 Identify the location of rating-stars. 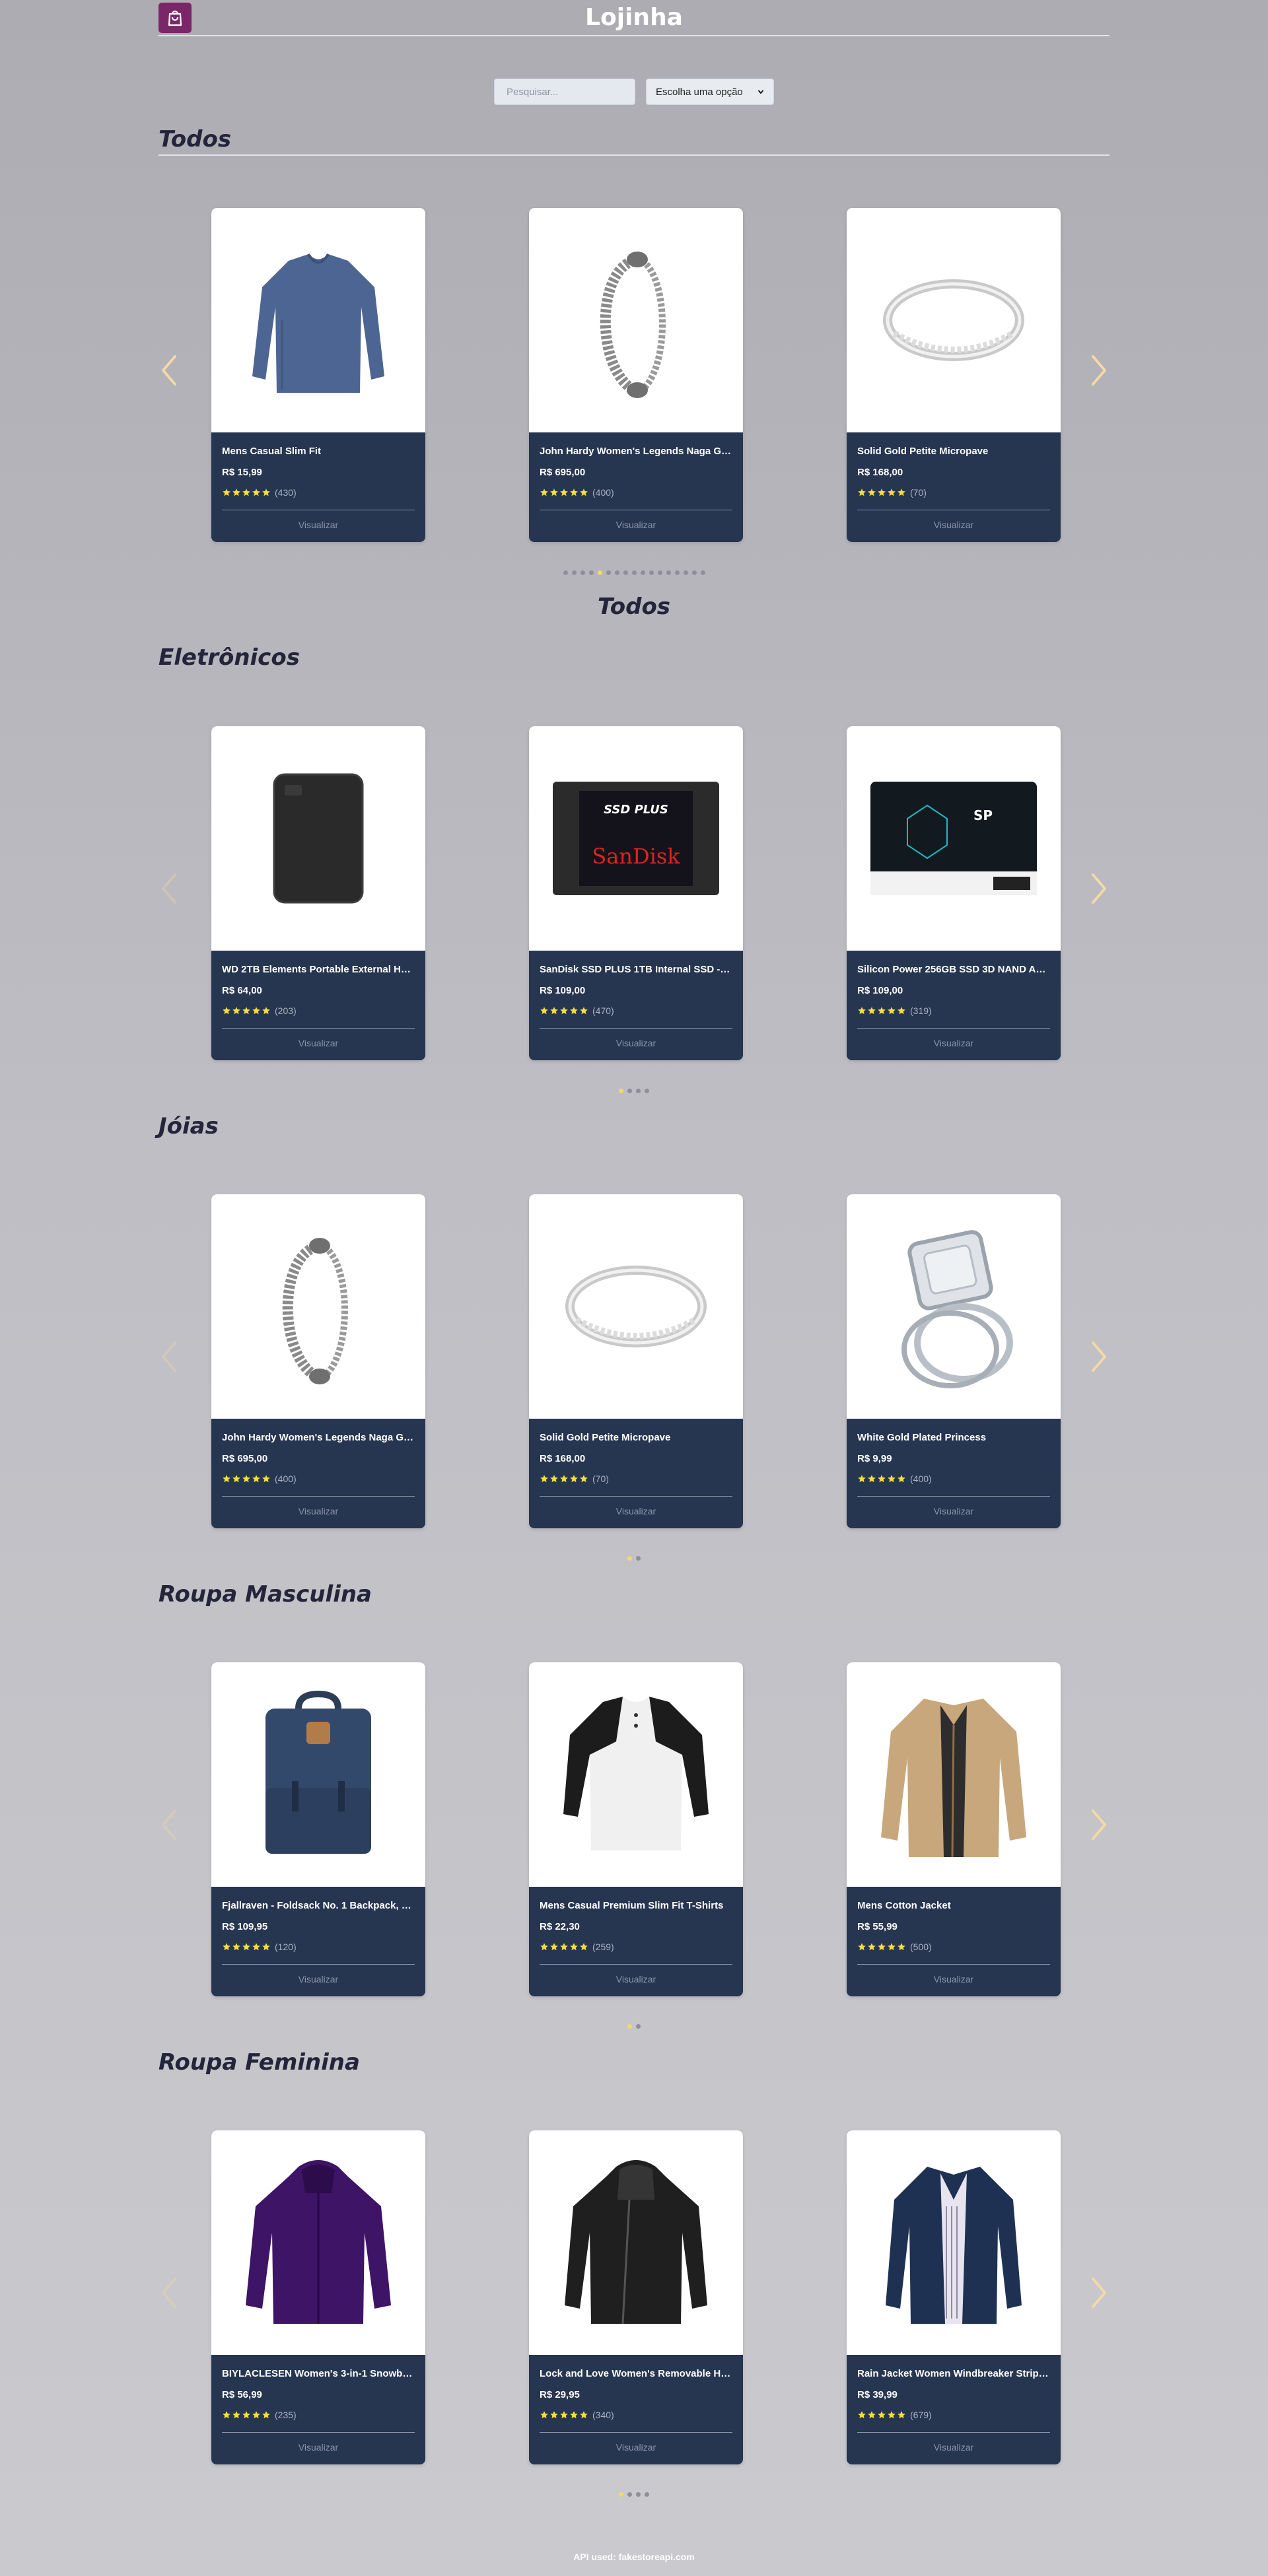
(564, 1947).